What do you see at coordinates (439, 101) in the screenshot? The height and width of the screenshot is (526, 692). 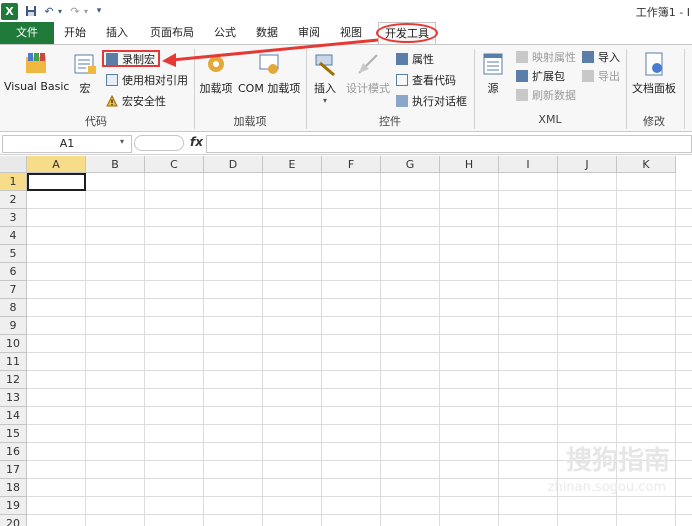 I see `run-dialog-label: 执行对话框` at bounding box center [439, 101].